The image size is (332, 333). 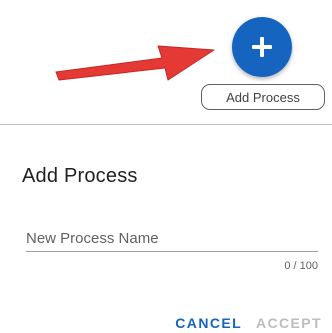 I want to click on add-process-tooltip: Add Process, so click(x=263, y=97).